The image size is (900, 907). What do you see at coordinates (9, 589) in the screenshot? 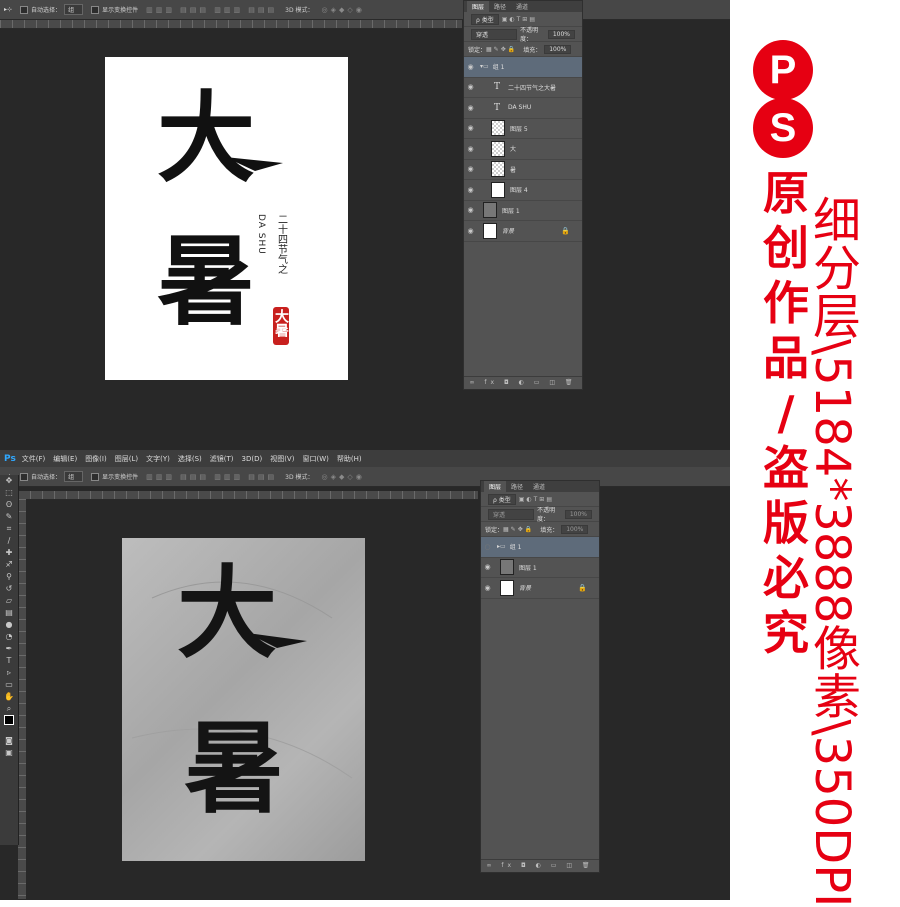
I see `history-brush-tool-icon: ↺` at bounding box center [9, 589].